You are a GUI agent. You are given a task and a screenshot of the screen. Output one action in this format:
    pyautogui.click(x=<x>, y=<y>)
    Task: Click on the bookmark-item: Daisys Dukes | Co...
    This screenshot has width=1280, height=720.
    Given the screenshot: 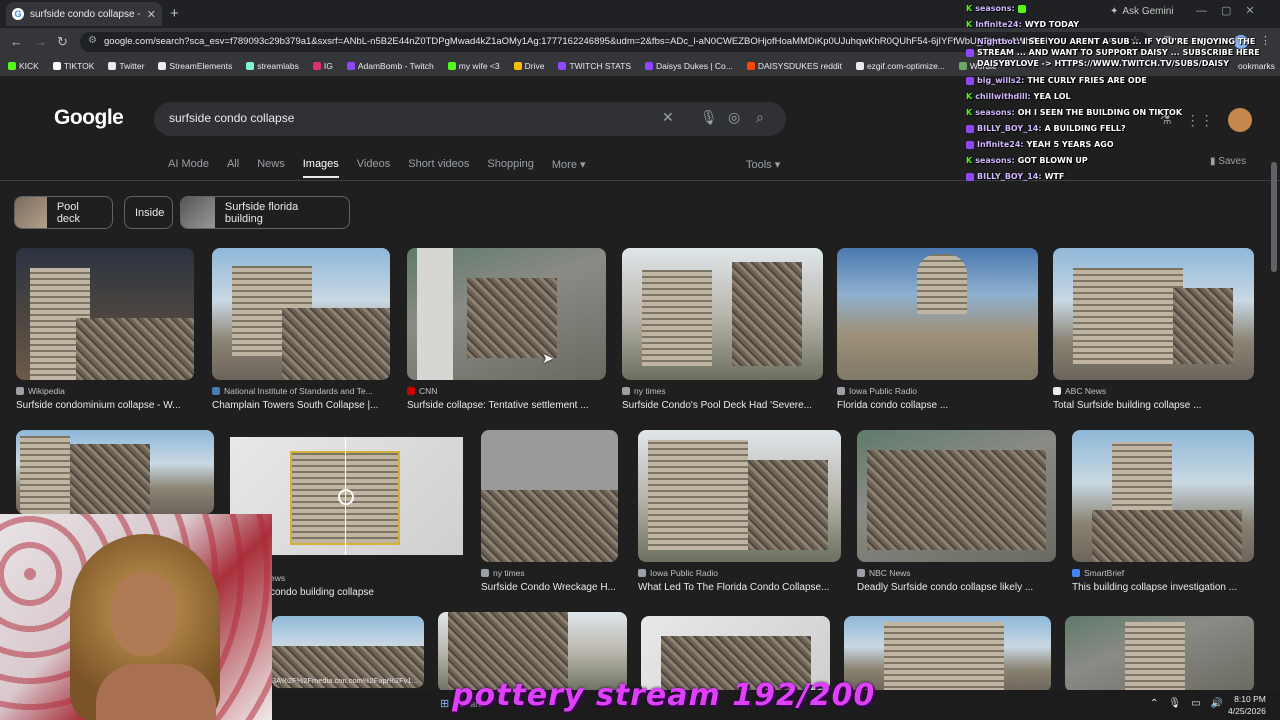 What is the action you would take?
    pyautogui.click(x=689, y=66)
    